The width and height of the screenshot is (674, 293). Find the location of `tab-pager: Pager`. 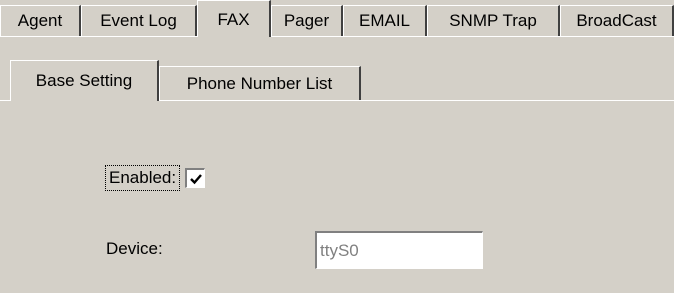

tab-pager: Pager is located at coordinates (307, 20).